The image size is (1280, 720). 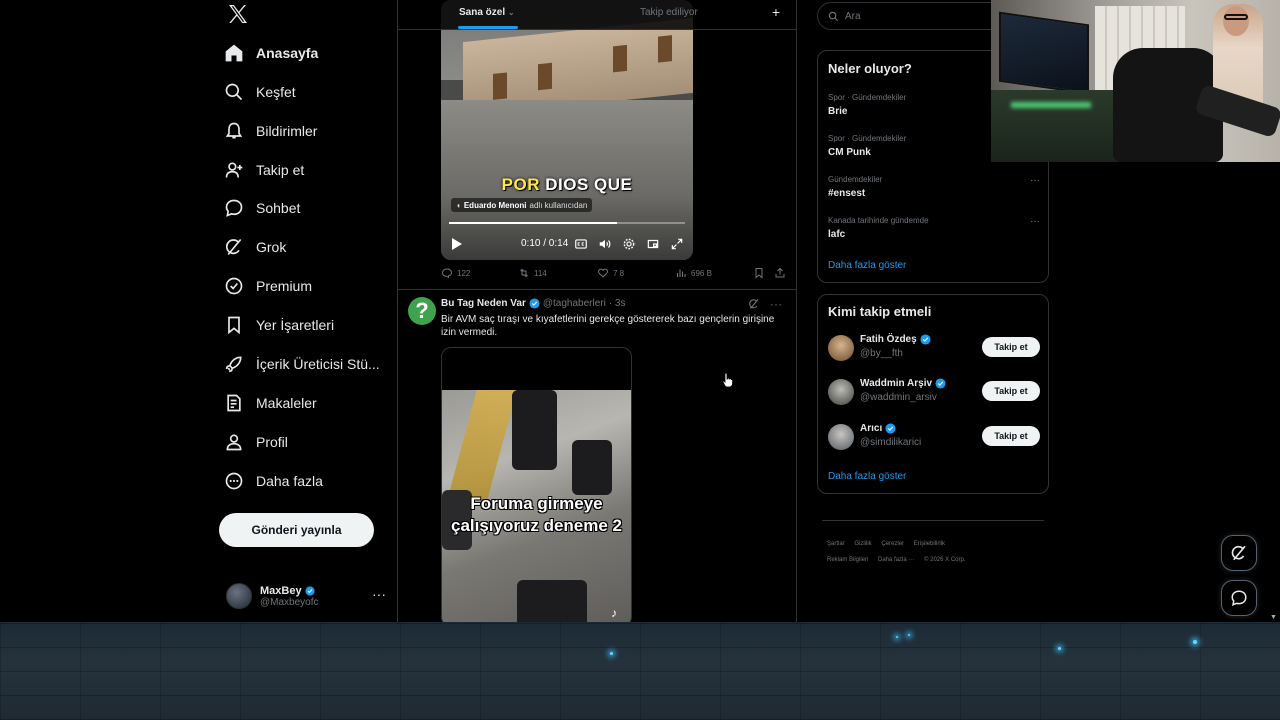 I want to click on sidebar-item-explore: Keşfet, so click(x=260, y=92).